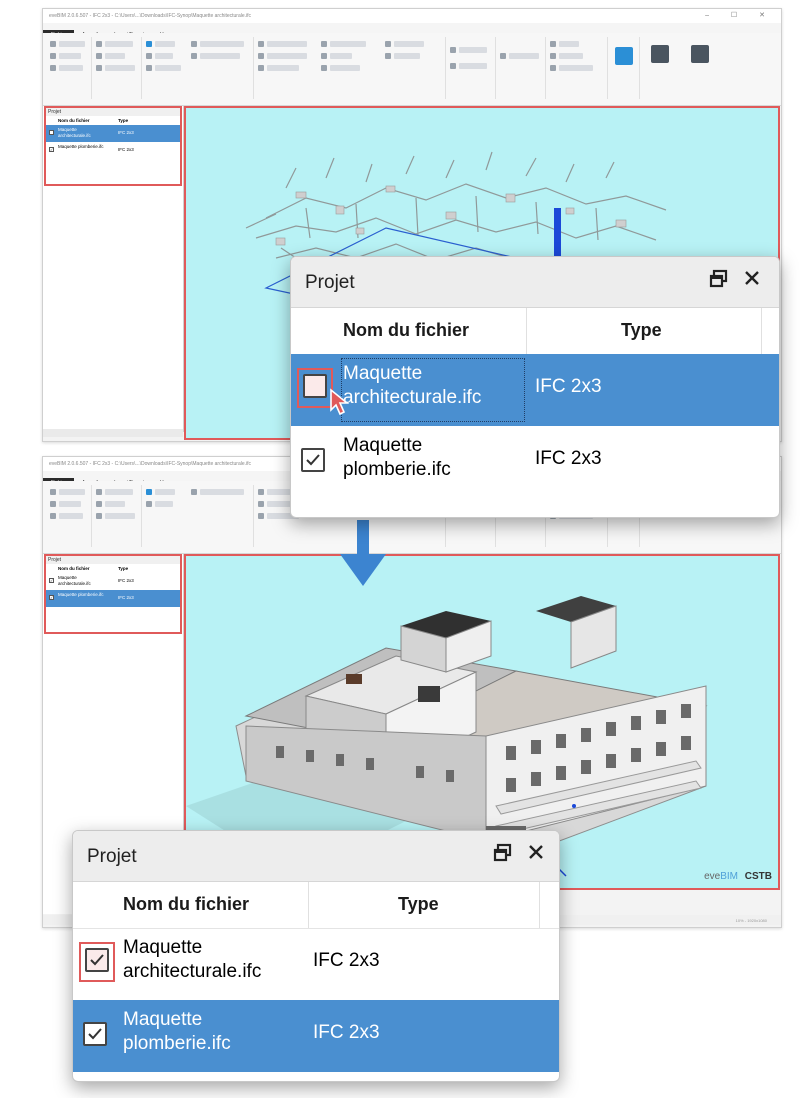 The height and width of the screenshot is (1098, 802). What do you see at coordinates (738, 876) in the screenshot?
I see `evebim-watermark: eveBIM CSTB` at bounding box center [738, 876].